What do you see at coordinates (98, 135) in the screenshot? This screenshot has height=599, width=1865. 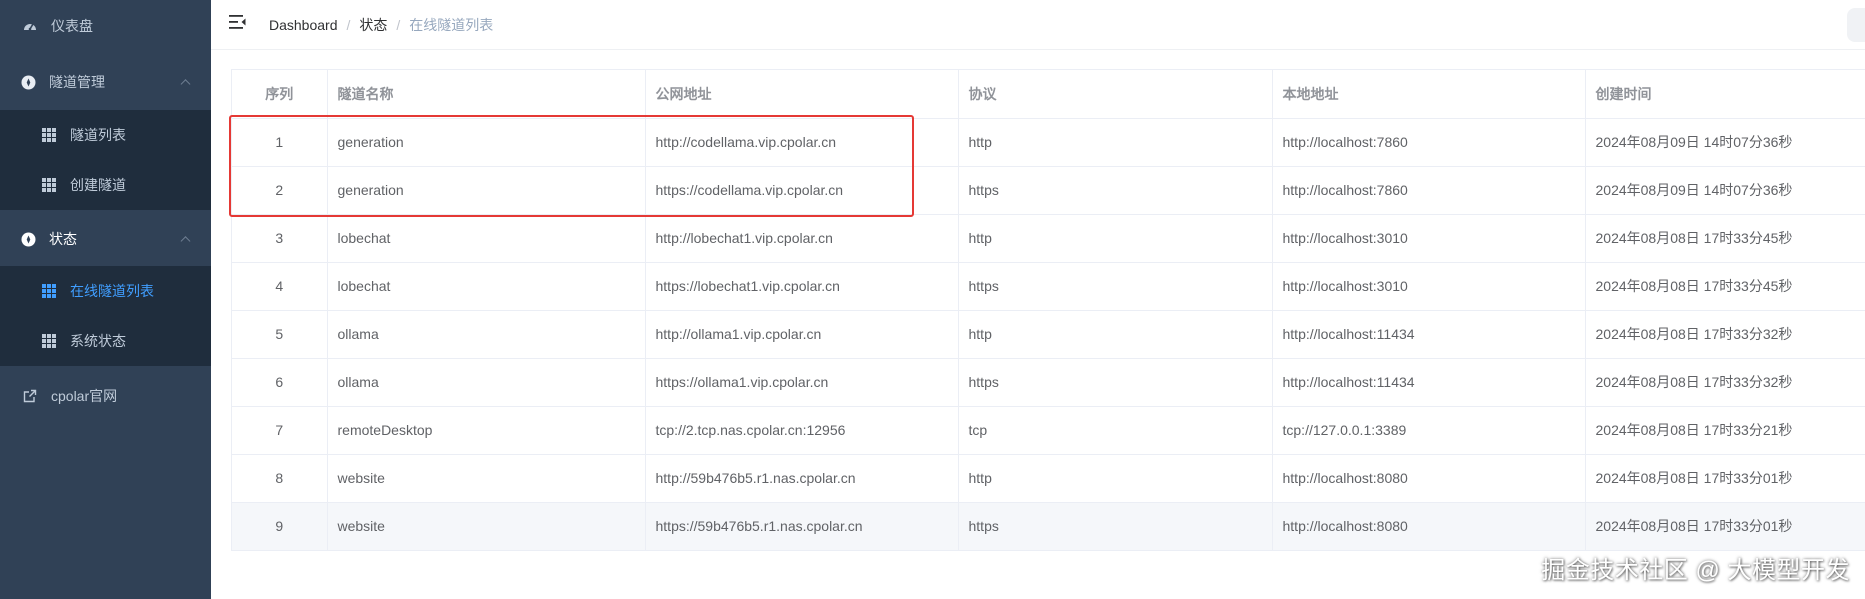 I see `sidebar-item-label: 隧道列表` at bounding box center [98, 135].